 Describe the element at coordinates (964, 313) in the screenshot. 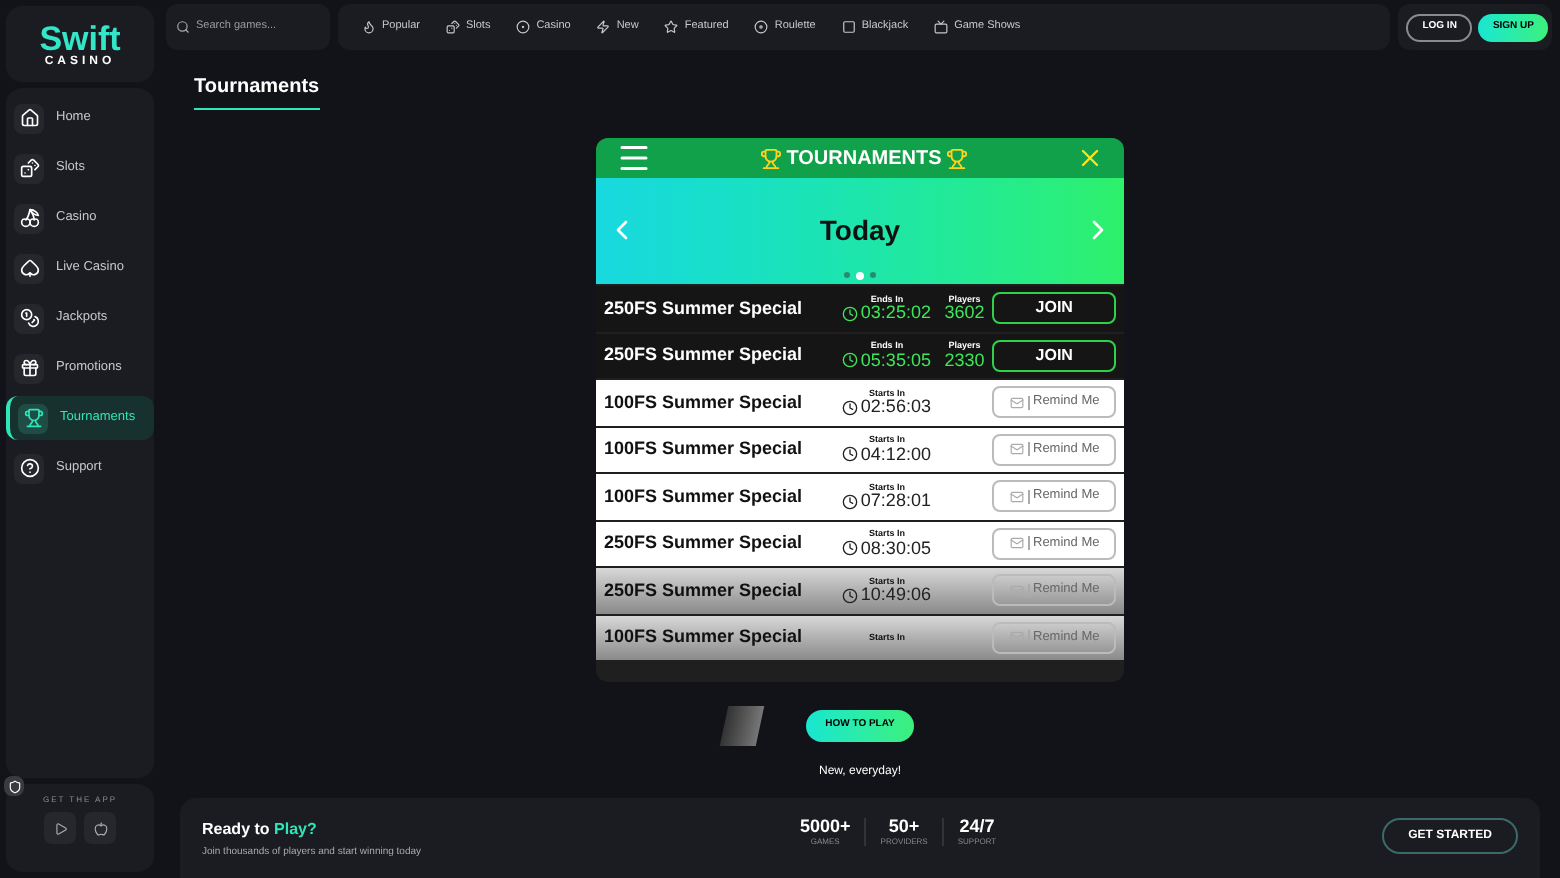

I see `players-count: 3602` at that location.